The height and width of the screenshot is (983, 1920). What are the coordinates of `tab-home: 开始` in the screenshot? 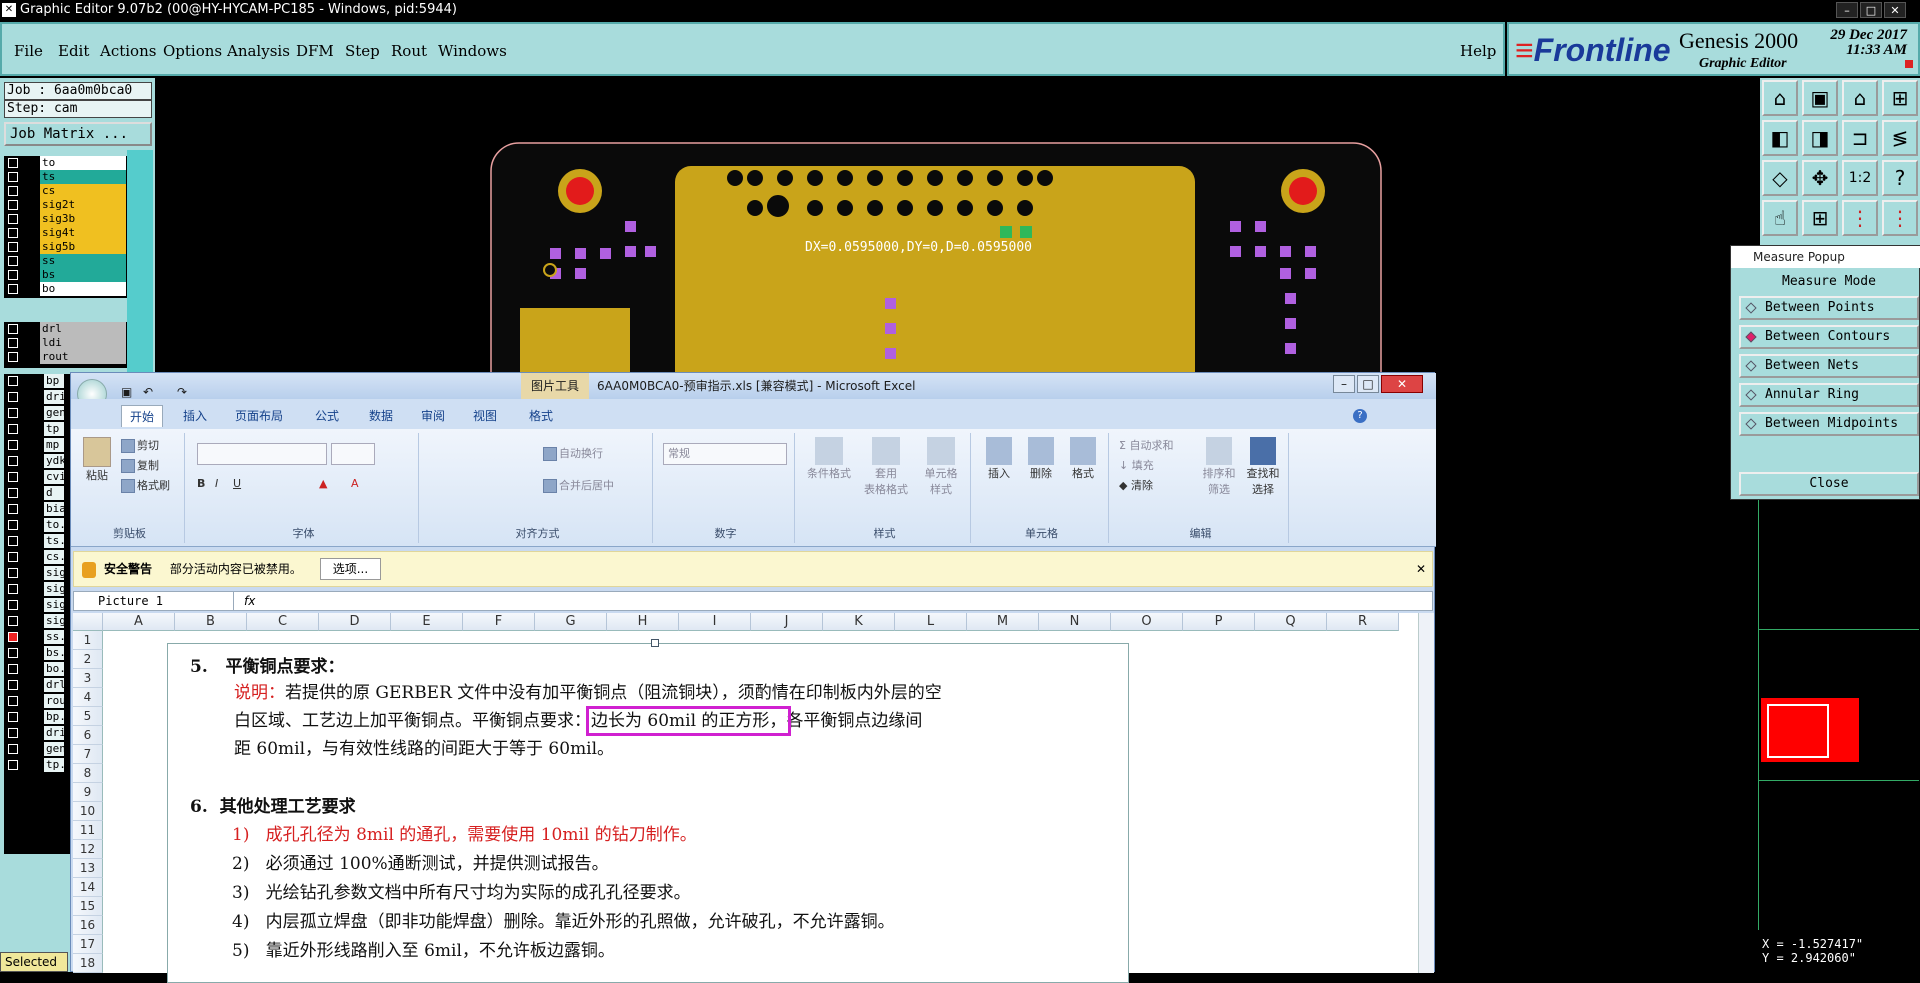 It's located at (142, 416).